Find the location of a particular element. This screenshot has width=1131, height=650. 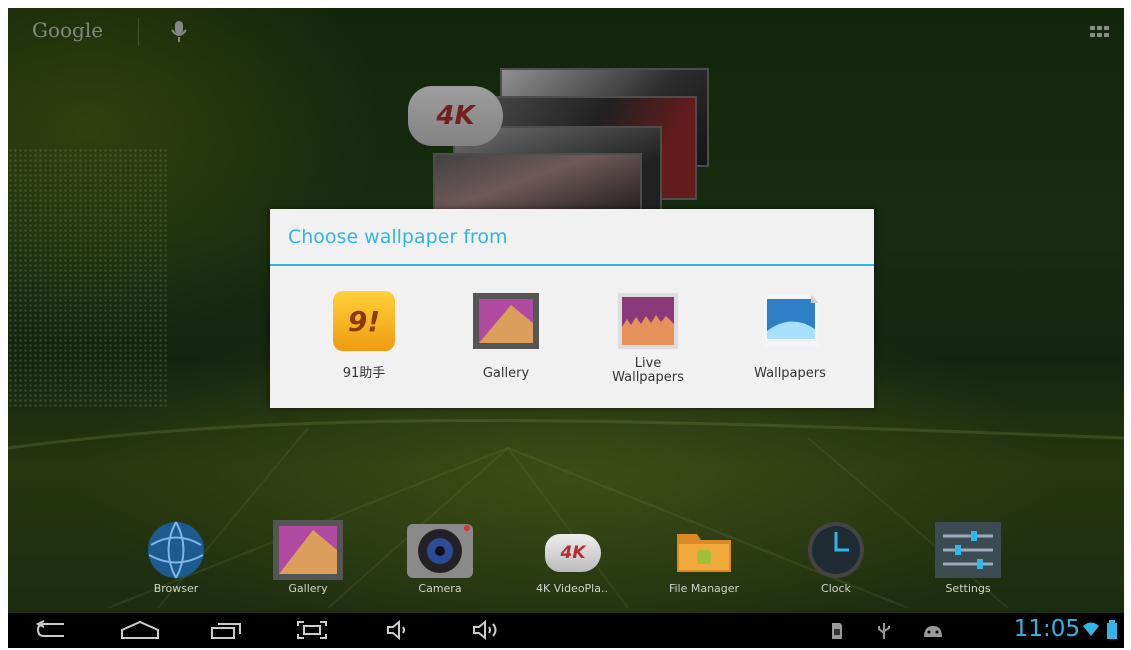

option-label-line2: Wallpapers is located at coordinates (648, 377).